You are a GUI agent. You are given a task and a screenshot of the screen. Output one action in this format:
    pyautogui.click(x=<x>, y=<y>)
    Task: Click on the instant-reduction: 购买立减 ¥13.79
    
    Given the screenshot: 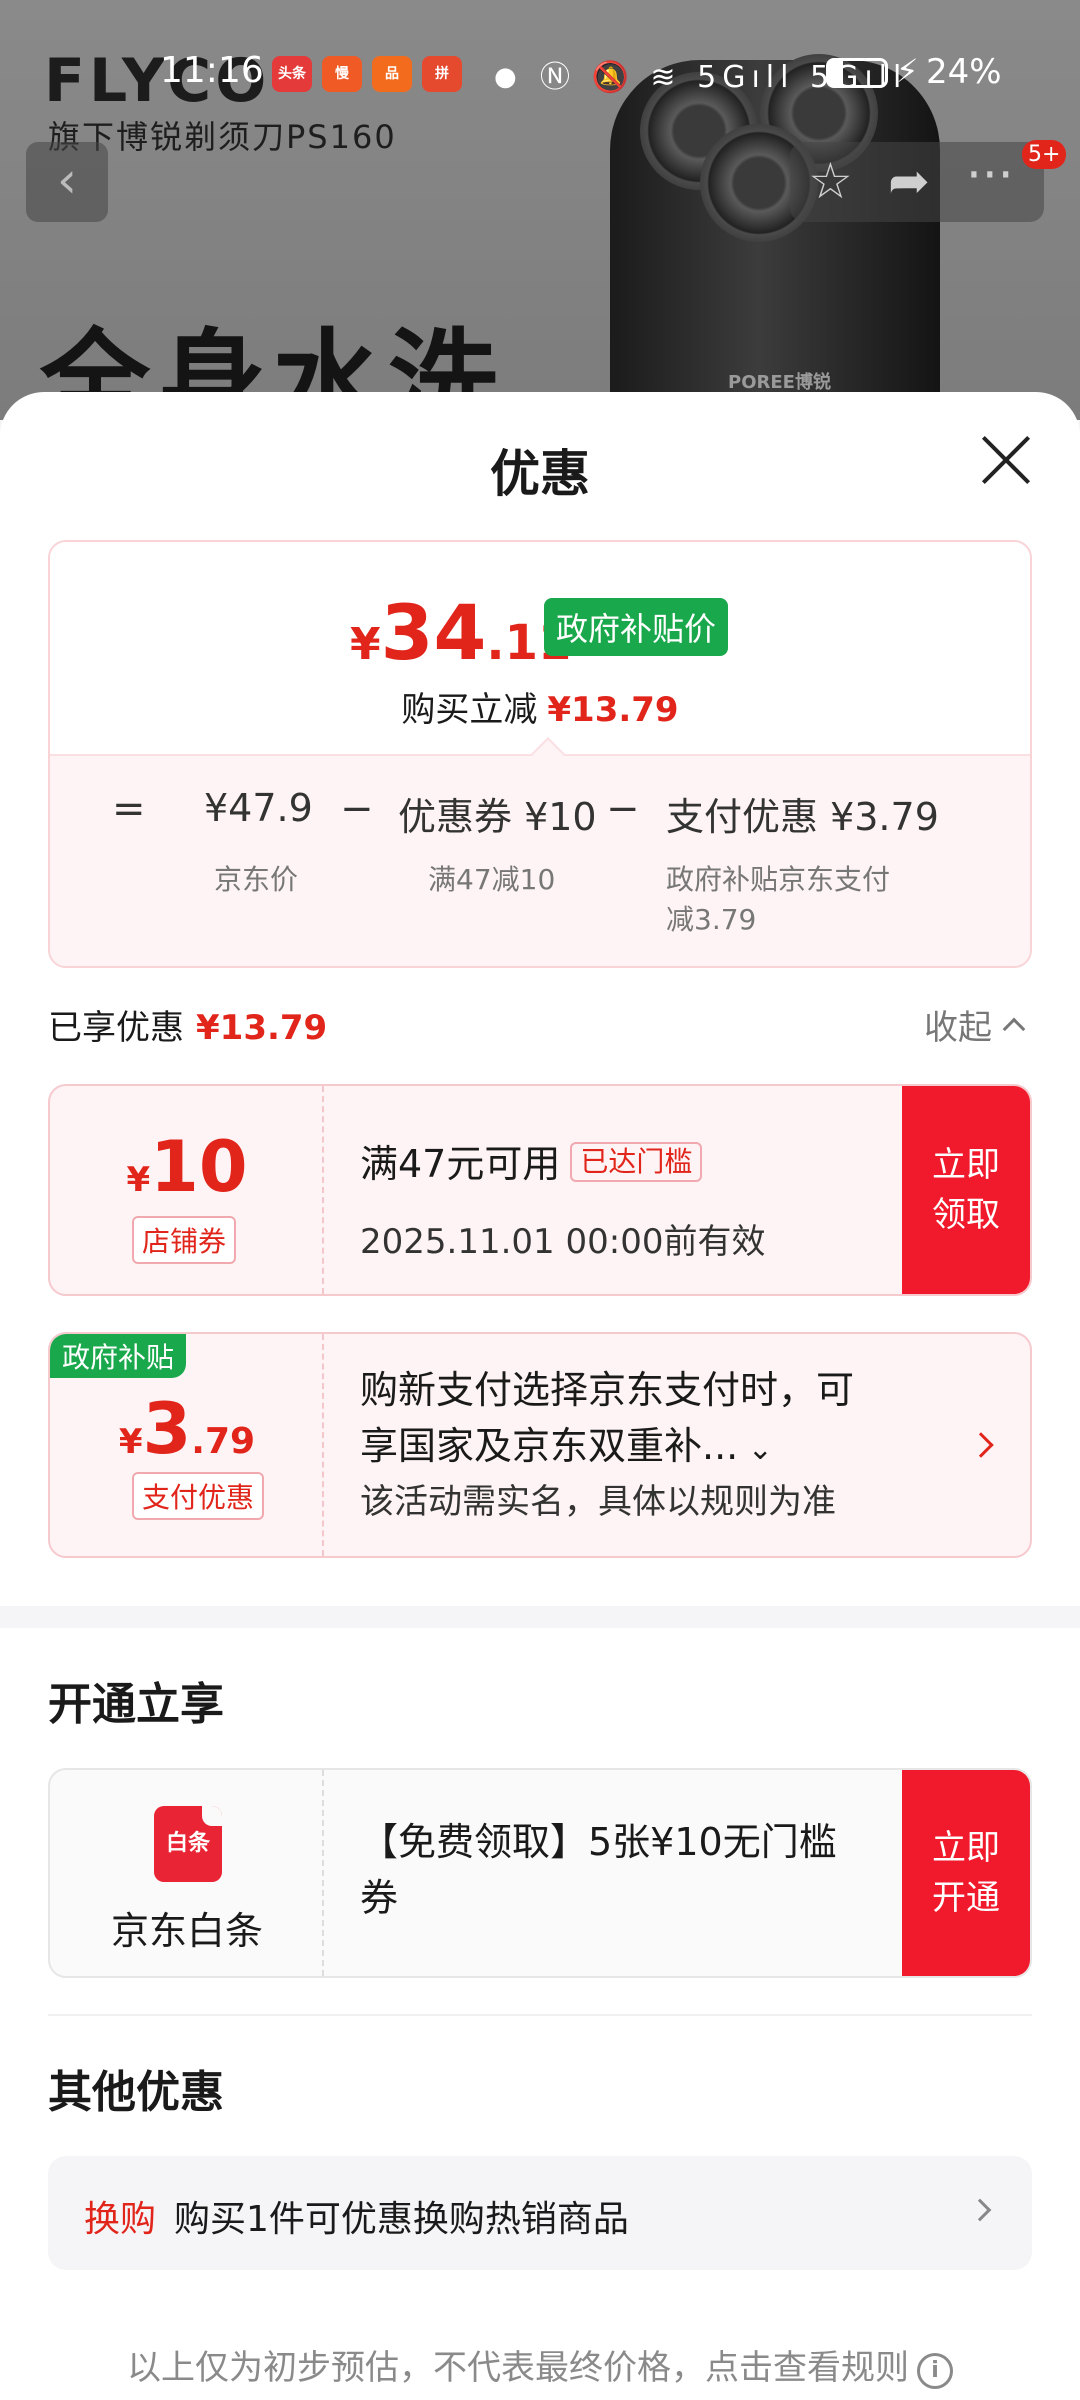 What is the action you would take?
    pyautogui.click(x=540, y=710)
    